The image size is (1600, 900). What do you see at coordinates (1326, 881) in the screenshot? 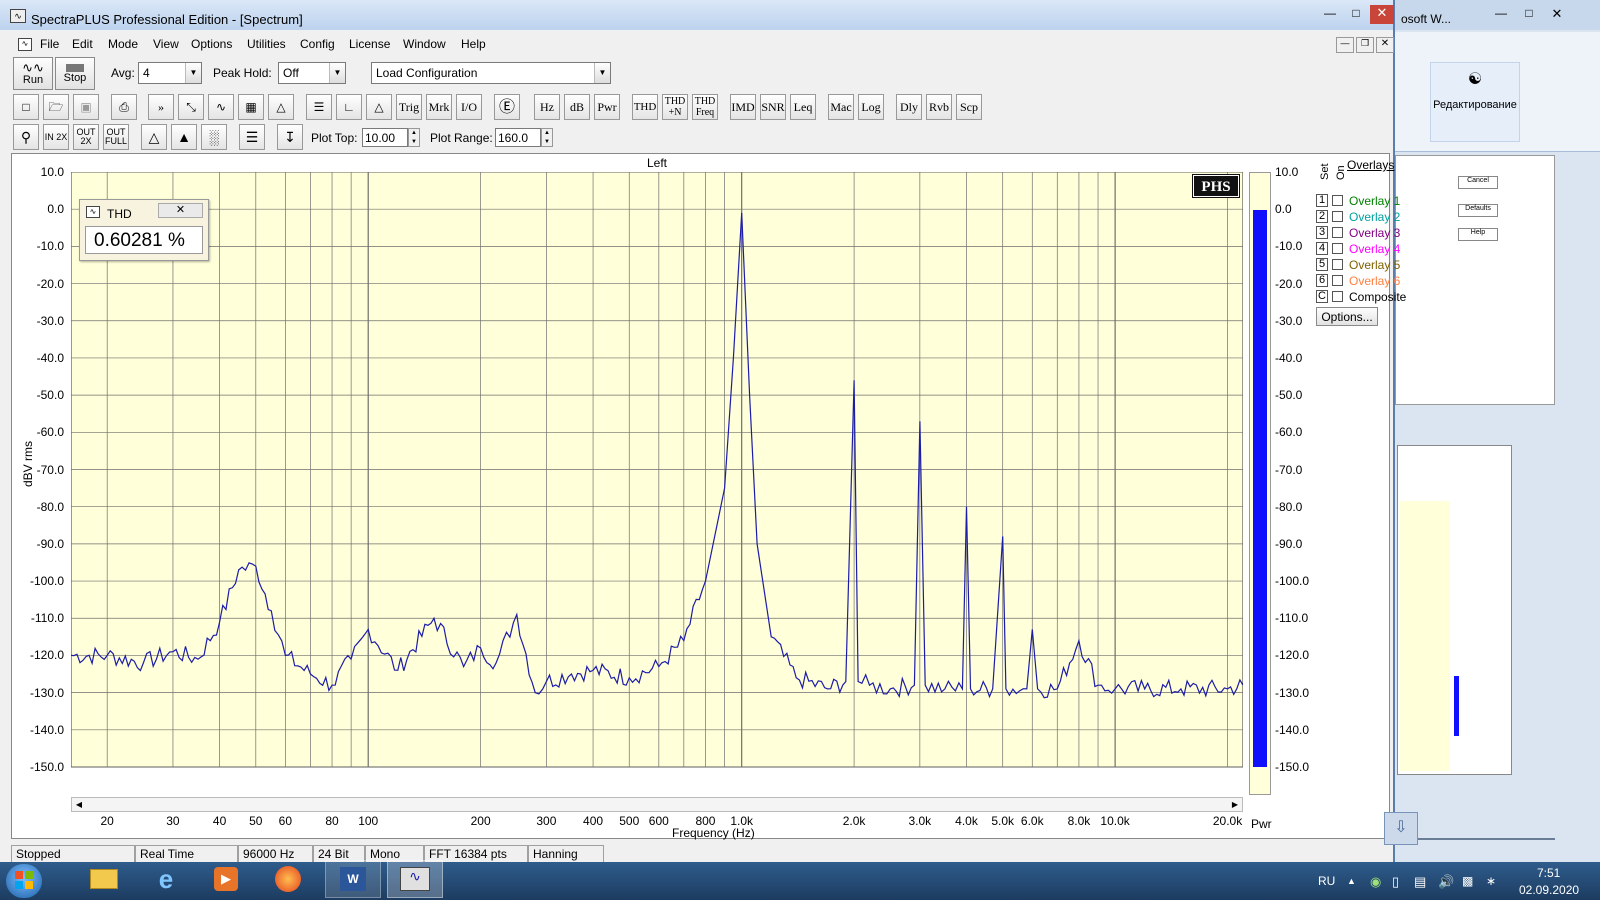
I see `language-indicator: RU` at bounding box center [1326, 881].